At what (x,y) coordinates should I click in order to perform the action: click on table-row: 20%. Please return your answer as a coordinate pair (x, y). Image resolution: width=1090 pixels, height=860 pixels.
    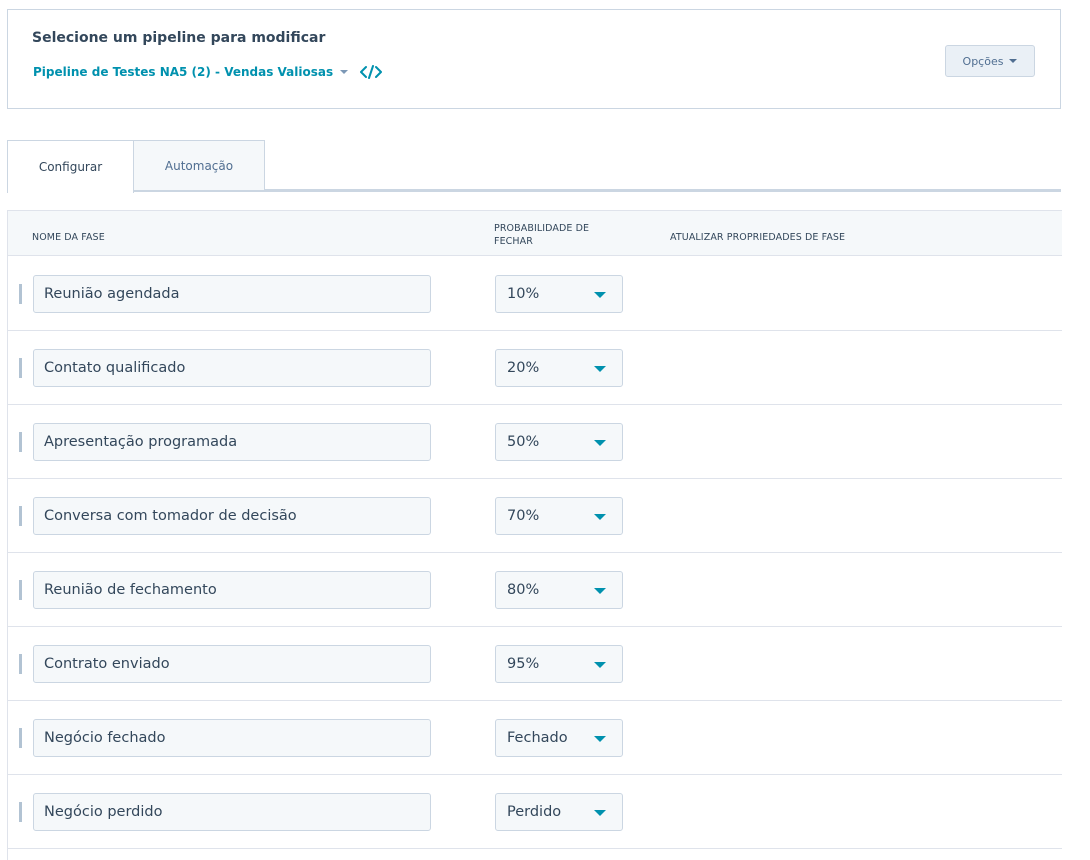
    Looking at the image, I should click on (535, 368).